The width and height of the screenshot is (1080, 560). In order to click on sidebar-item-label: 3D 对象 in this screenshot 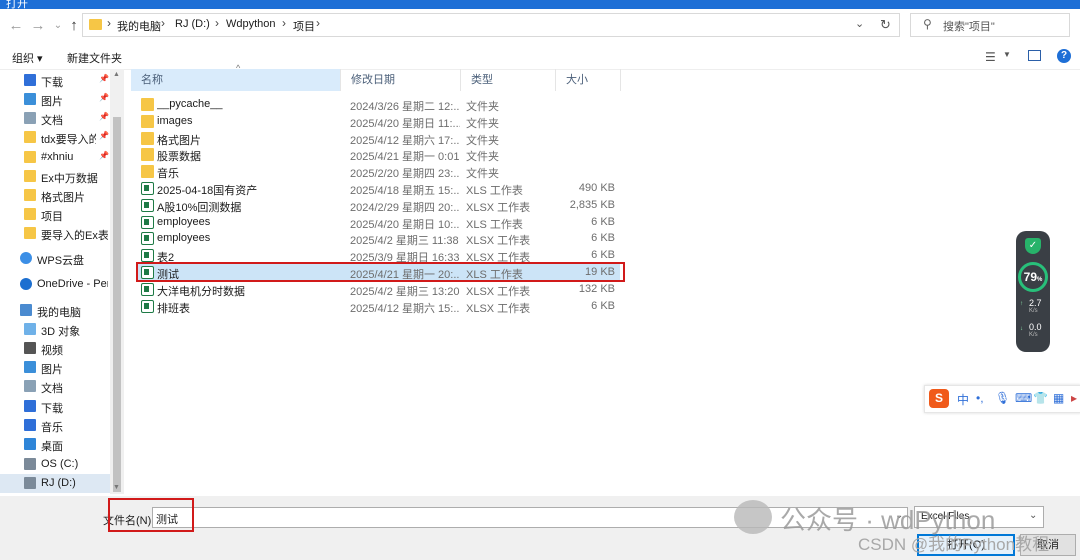, I will do `click(61, 332)`.